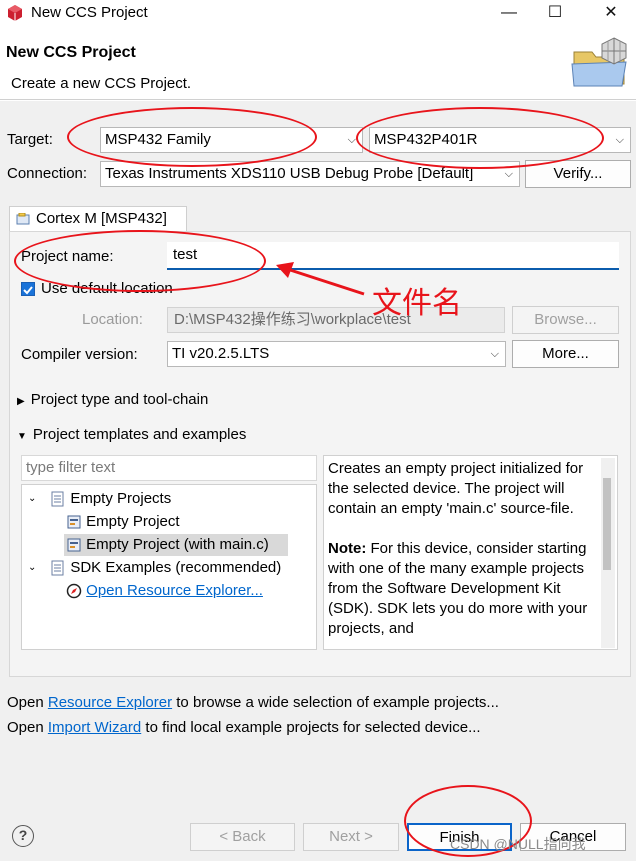 The height and width of the screenshot is (861, 636). What do you see at coordinates (518, 844) in the screenshot?
I see `watermark: CSDN @NULL指向我` at bounding box center [518, 844].